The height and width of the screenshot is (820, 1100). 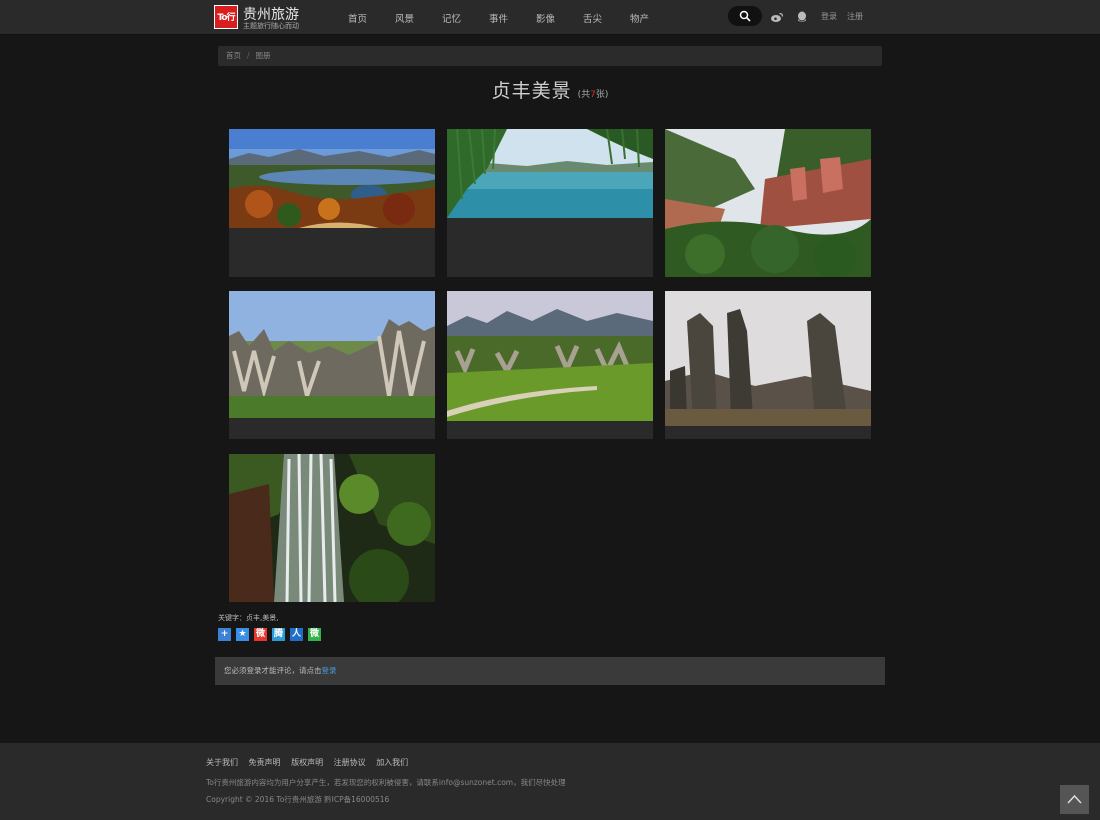 I want to click on footer-link-disclaimer: 免责声明, so click(x=265, y=762).